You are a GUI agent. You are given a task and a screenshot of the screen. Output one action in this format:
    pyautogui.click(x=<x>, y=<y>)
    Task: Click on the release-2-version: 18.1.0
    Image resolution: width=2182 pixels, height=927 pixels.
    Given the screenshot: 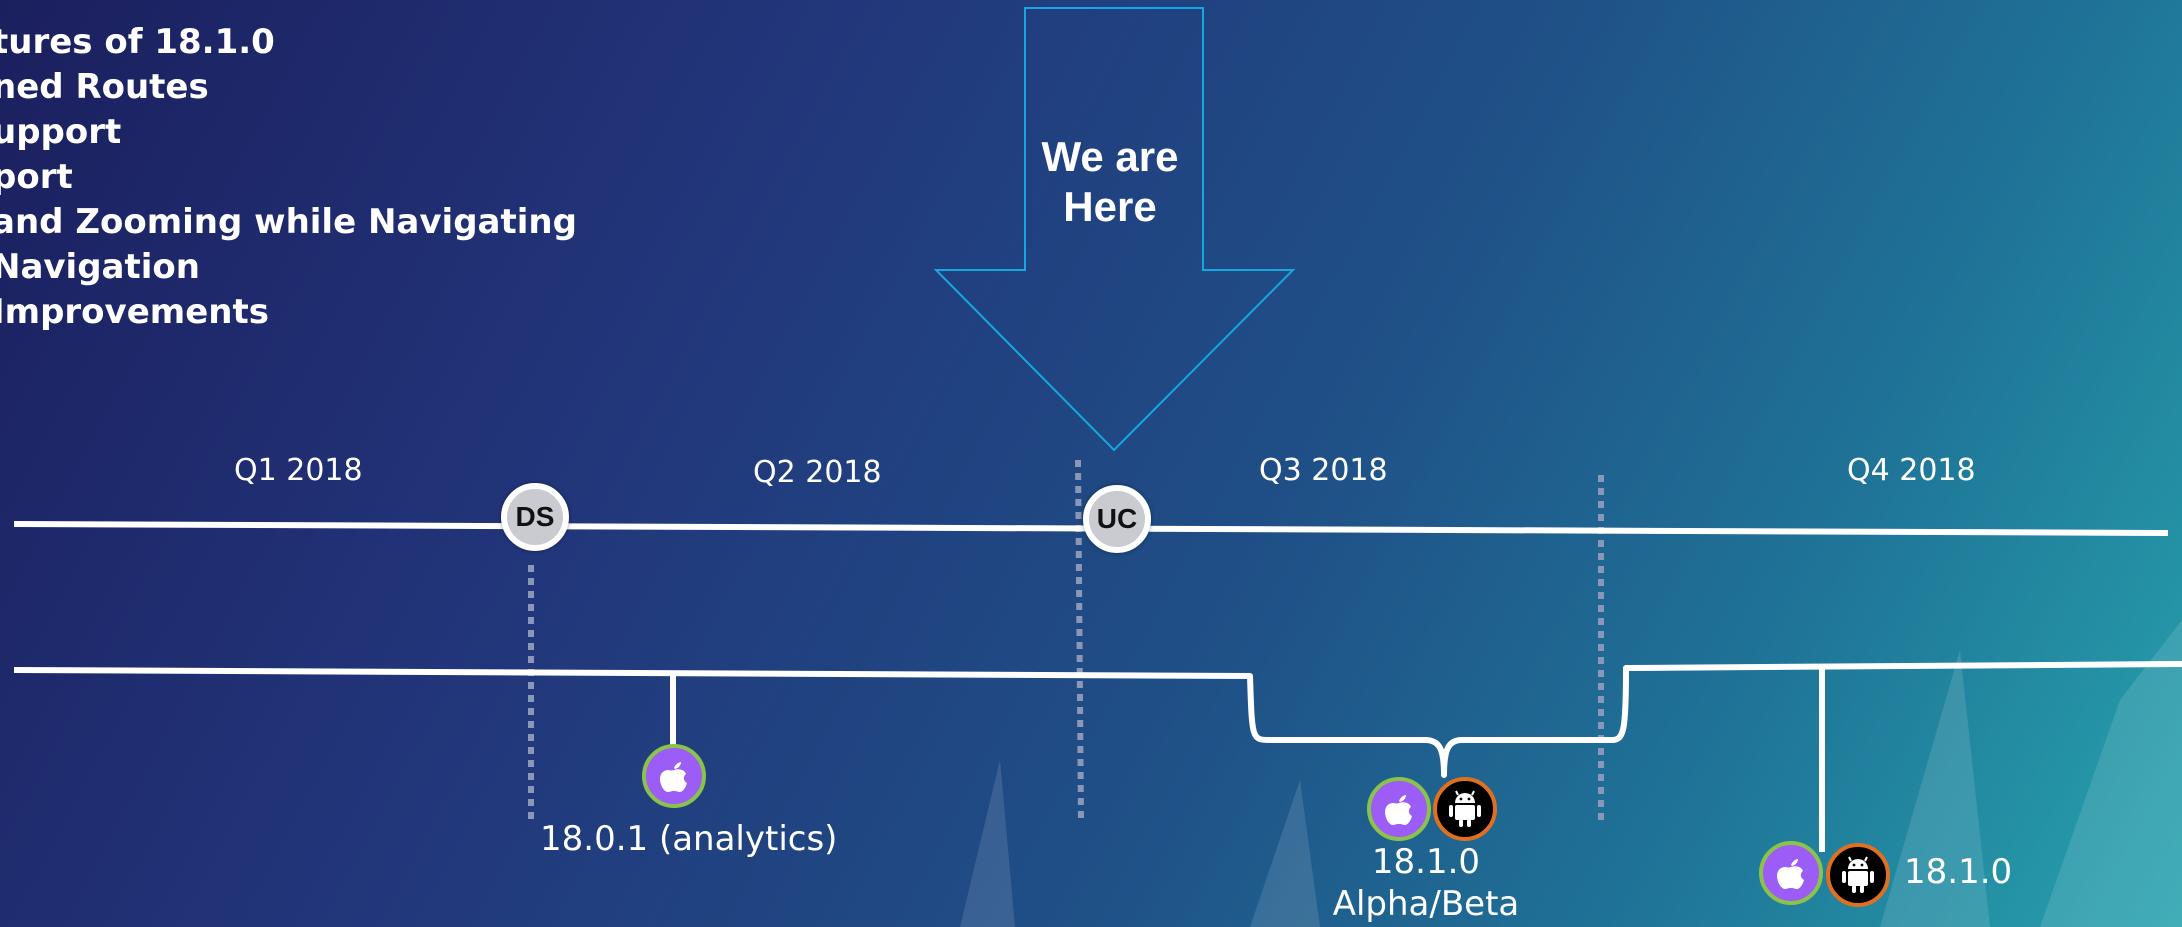 What is the action you would take?
    pyautogui.click(x=1426, y=862)
    